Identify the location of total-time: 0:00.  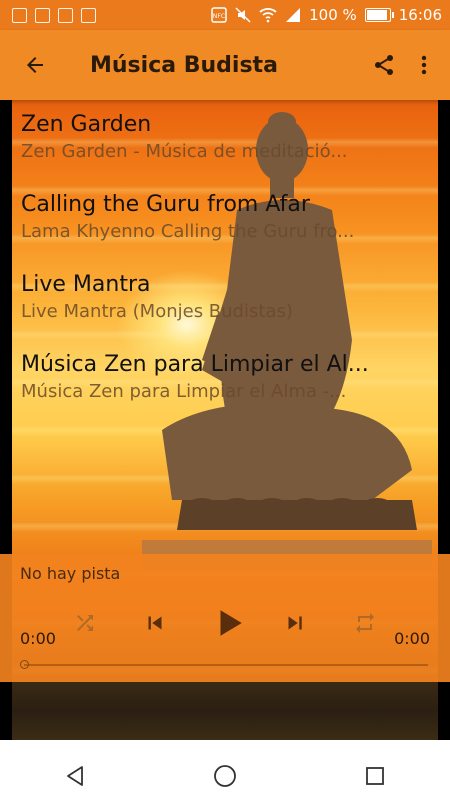
(412, 638).